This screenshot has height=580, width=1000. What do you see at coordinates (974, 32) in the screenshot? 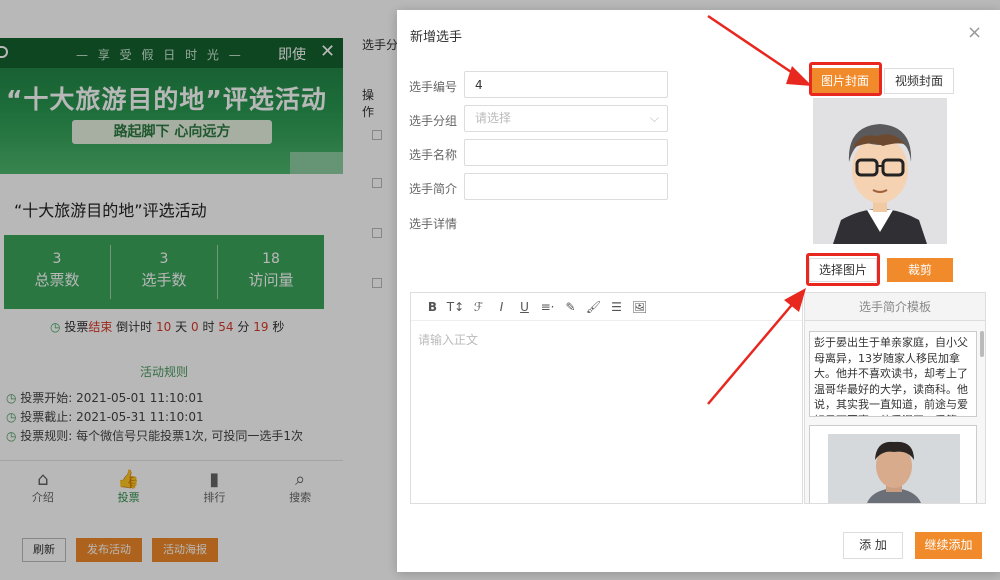
I see `close-icon: ×` at bounding box center [974, 32].